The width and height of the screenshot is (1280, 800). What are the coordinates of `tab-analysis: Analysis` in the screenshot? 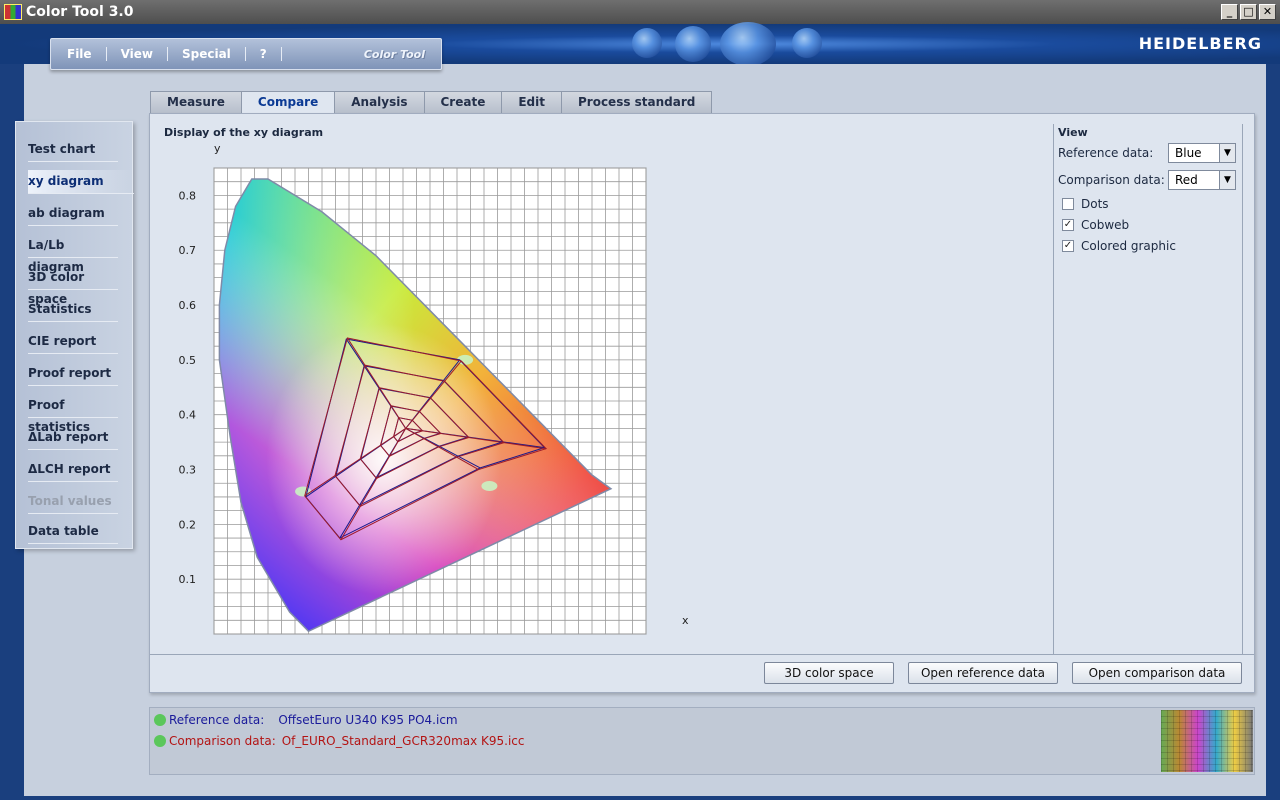 It's located at (379, 102).